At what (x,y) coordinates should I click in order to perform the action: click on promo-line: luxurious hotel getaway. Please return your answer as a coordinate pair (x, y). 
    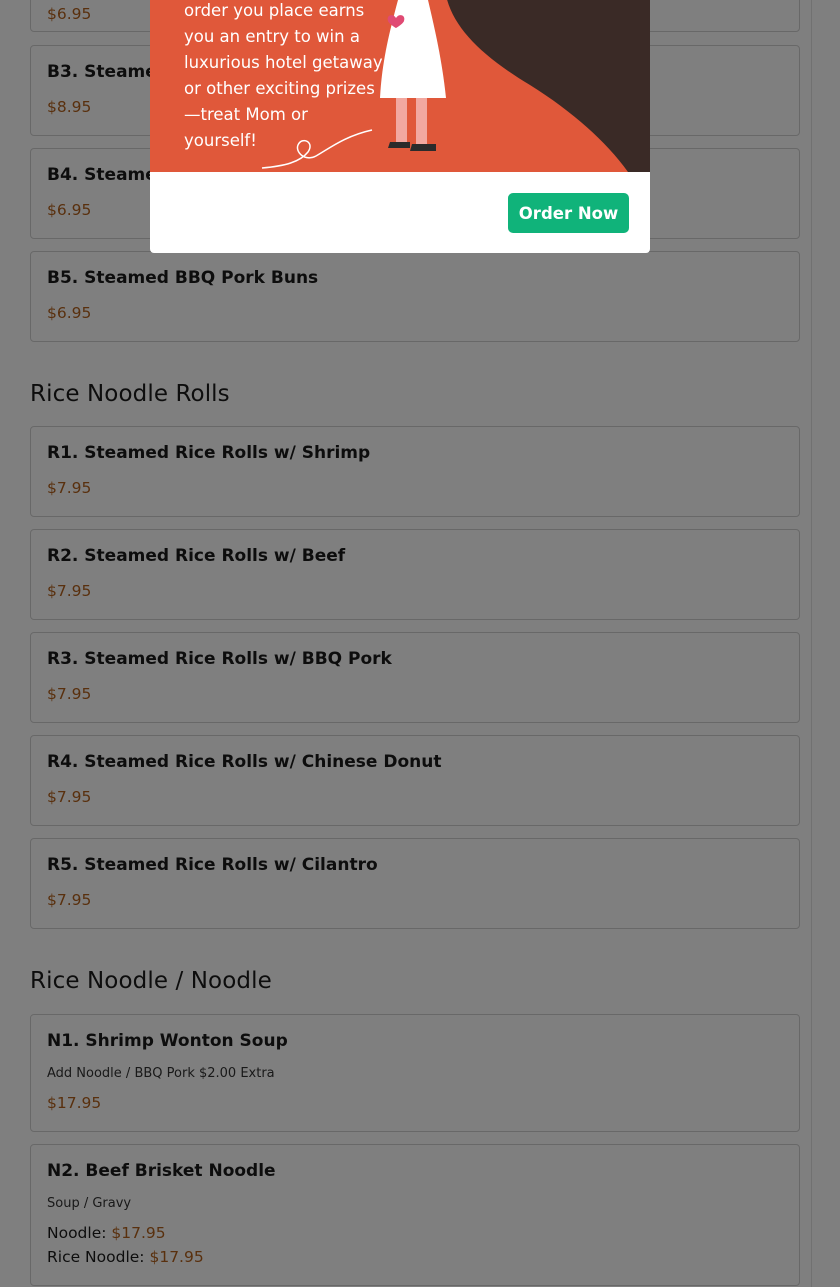
    Looking at the image, I should click on (283, 62).